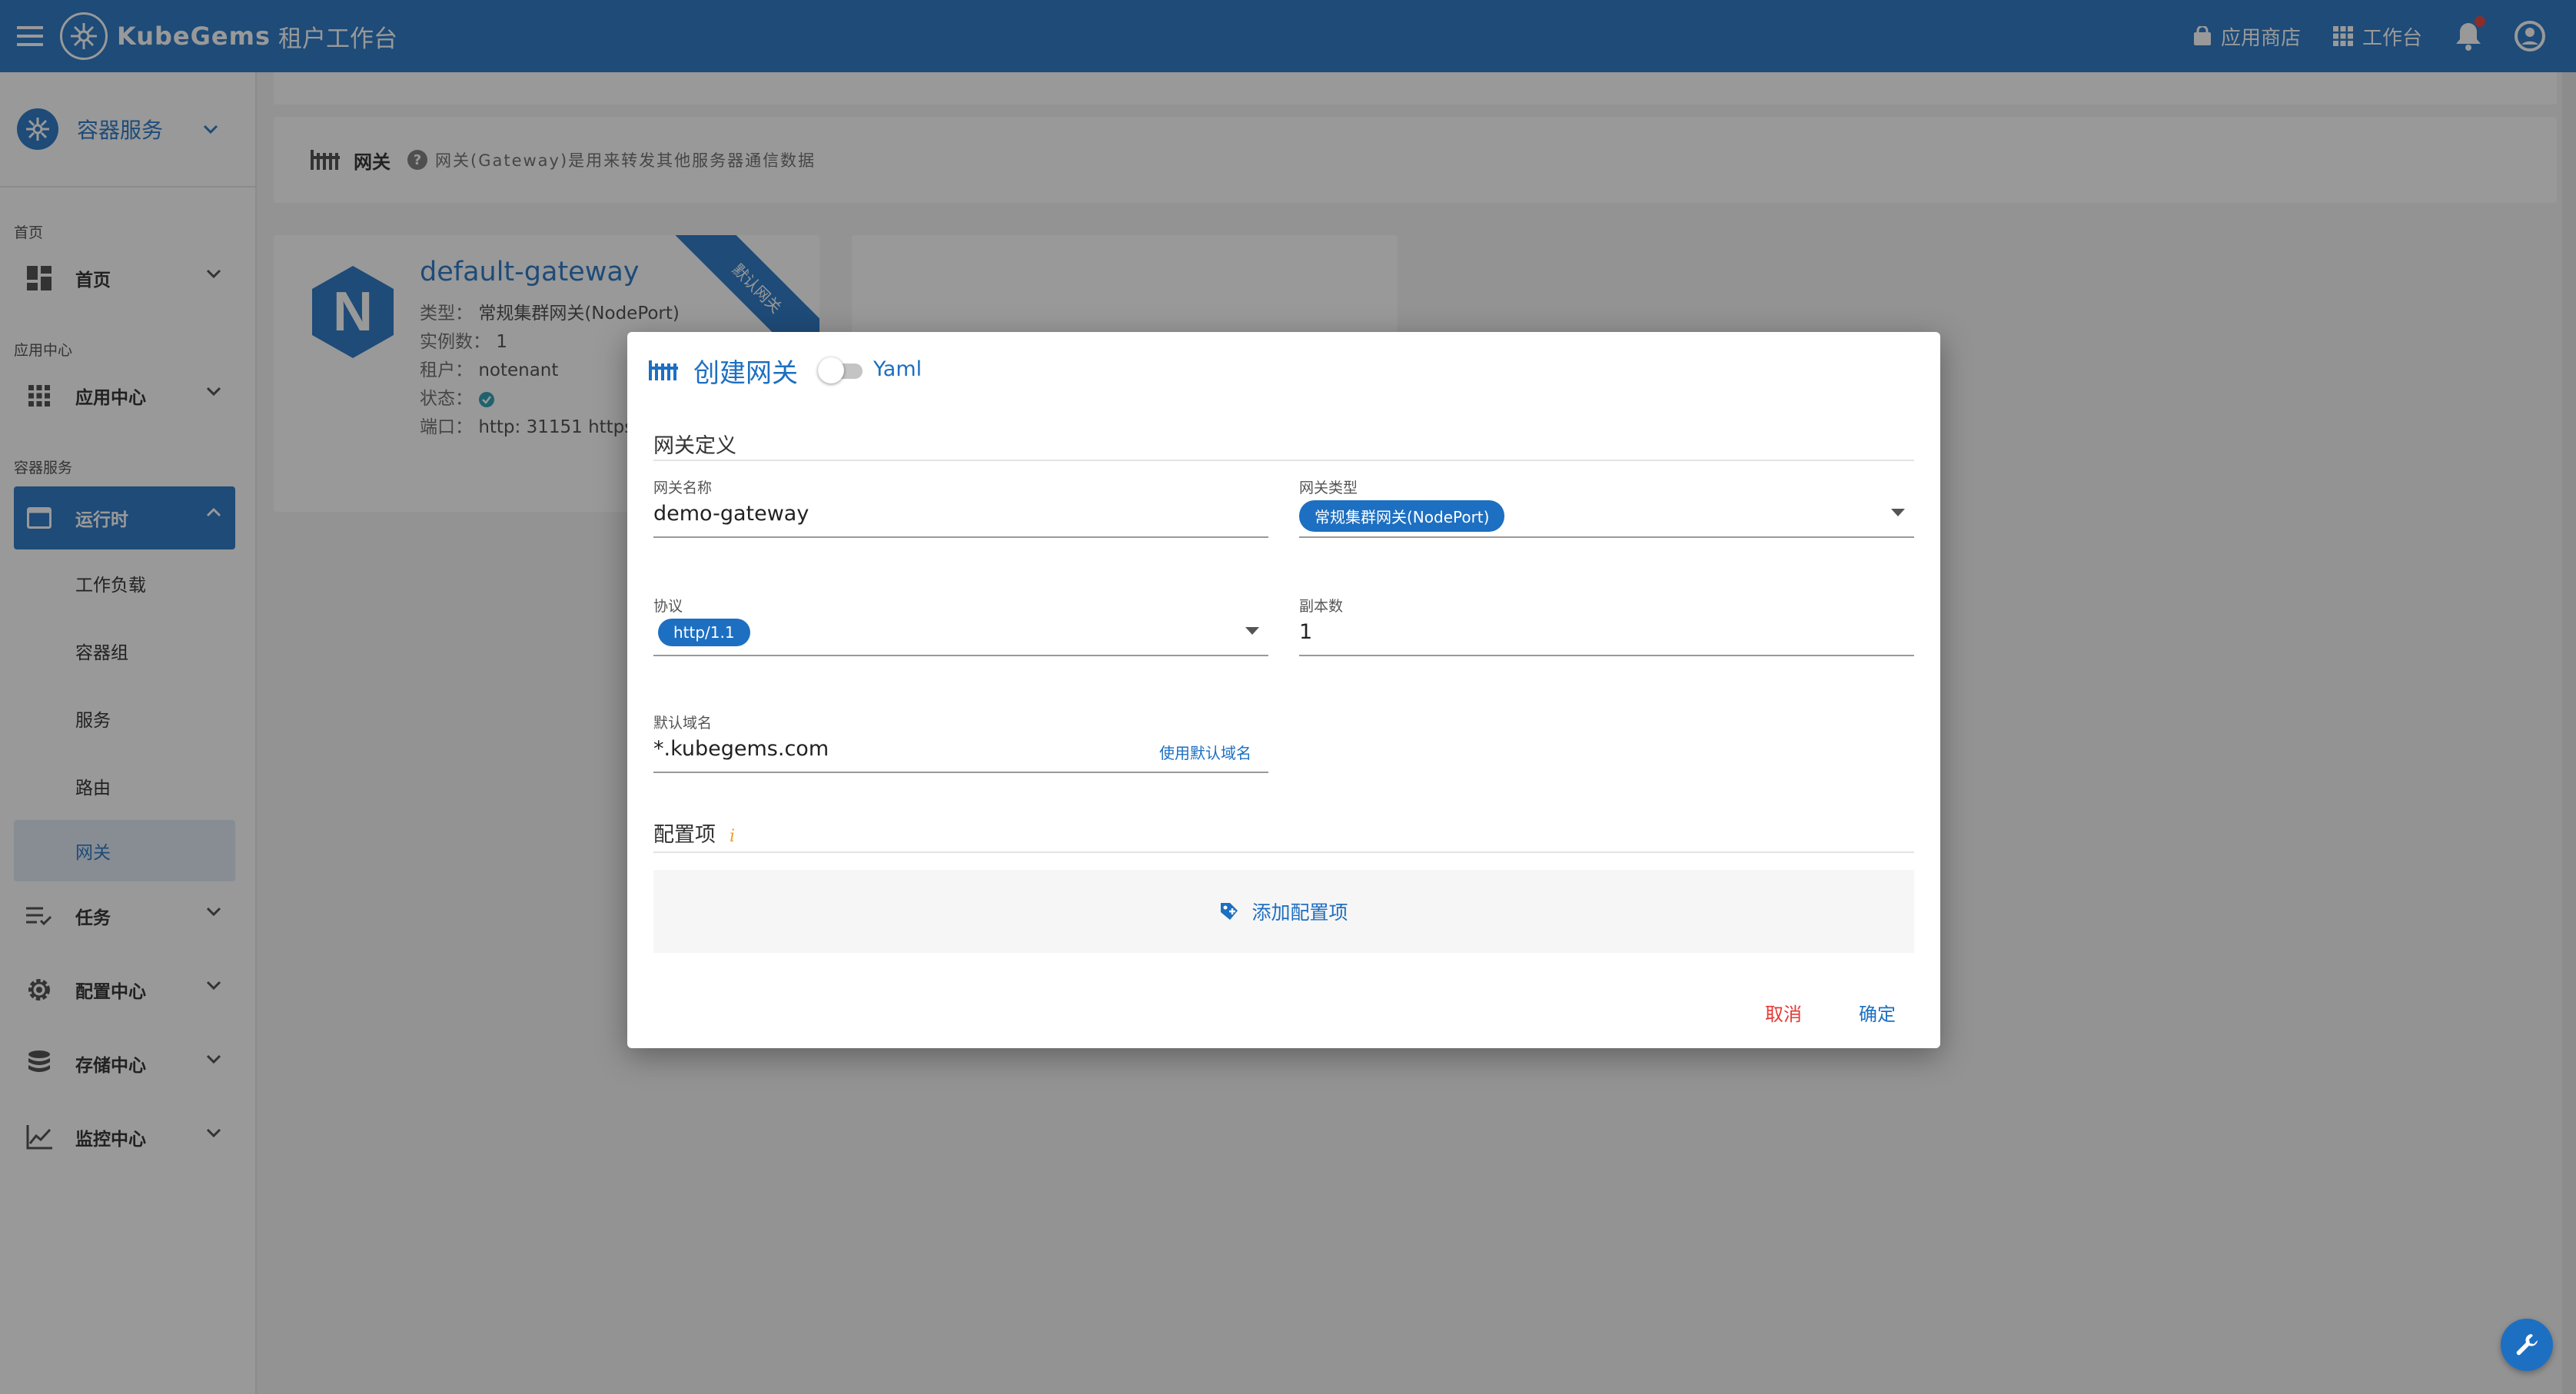  I want to click on section-config-items: 配置项 i, so click(694, 833).